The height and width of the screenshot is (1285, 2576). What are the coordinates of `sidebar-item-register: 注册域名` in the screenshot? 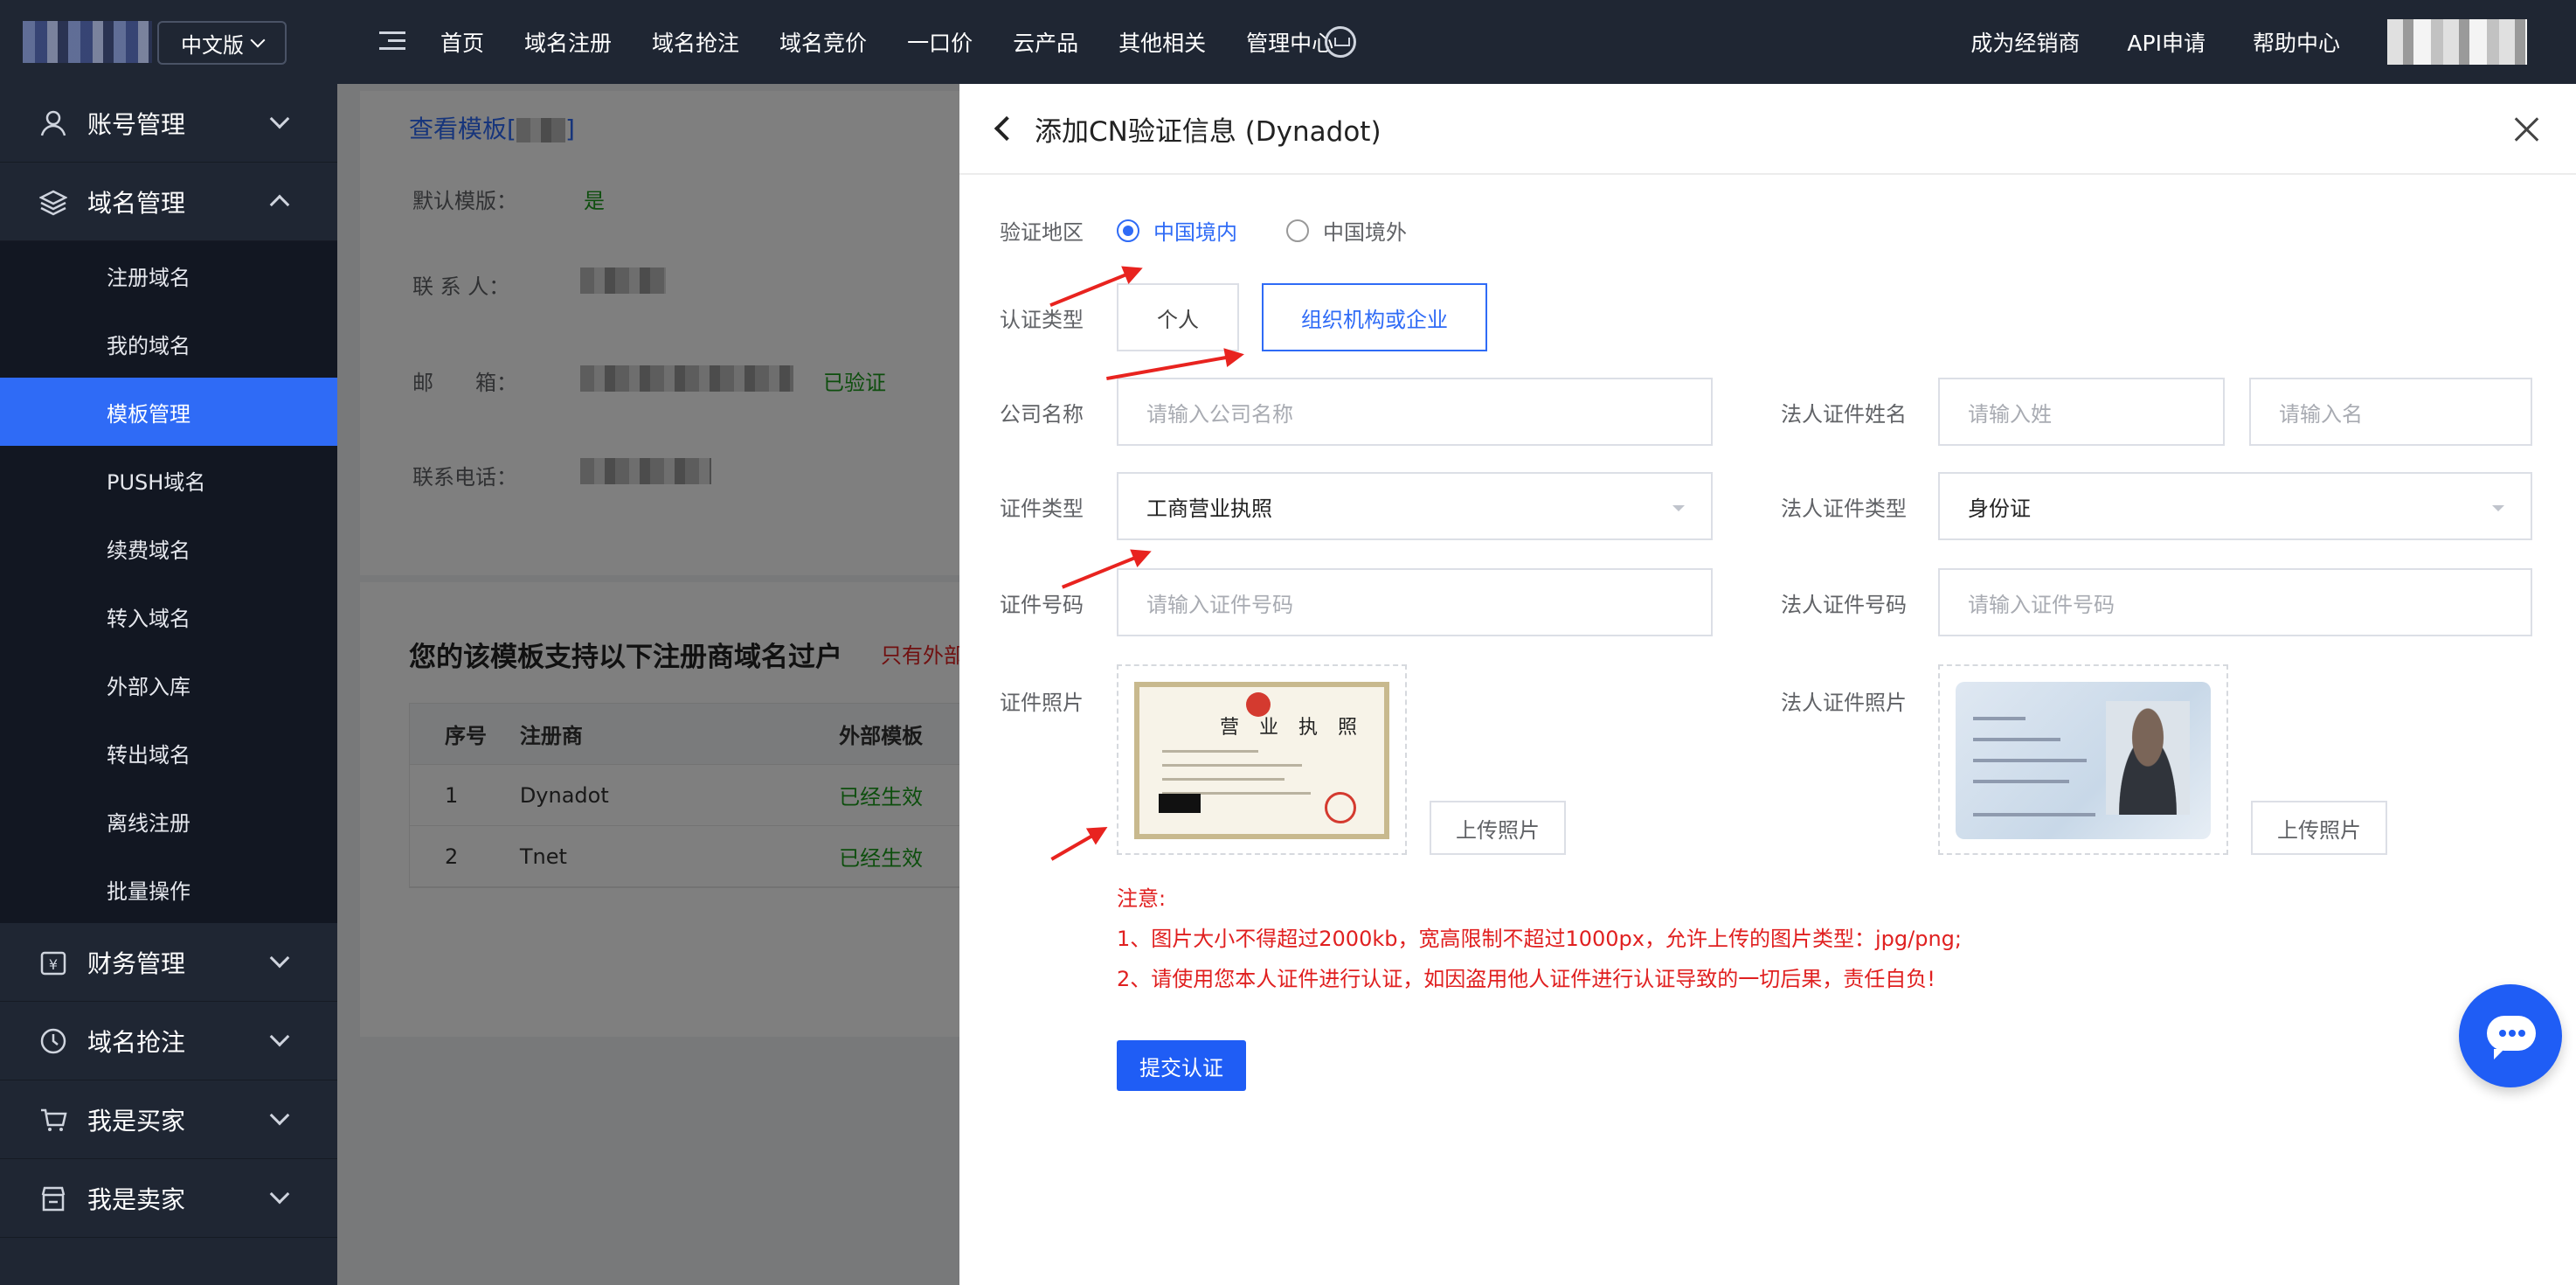 It's located at (168, 275).